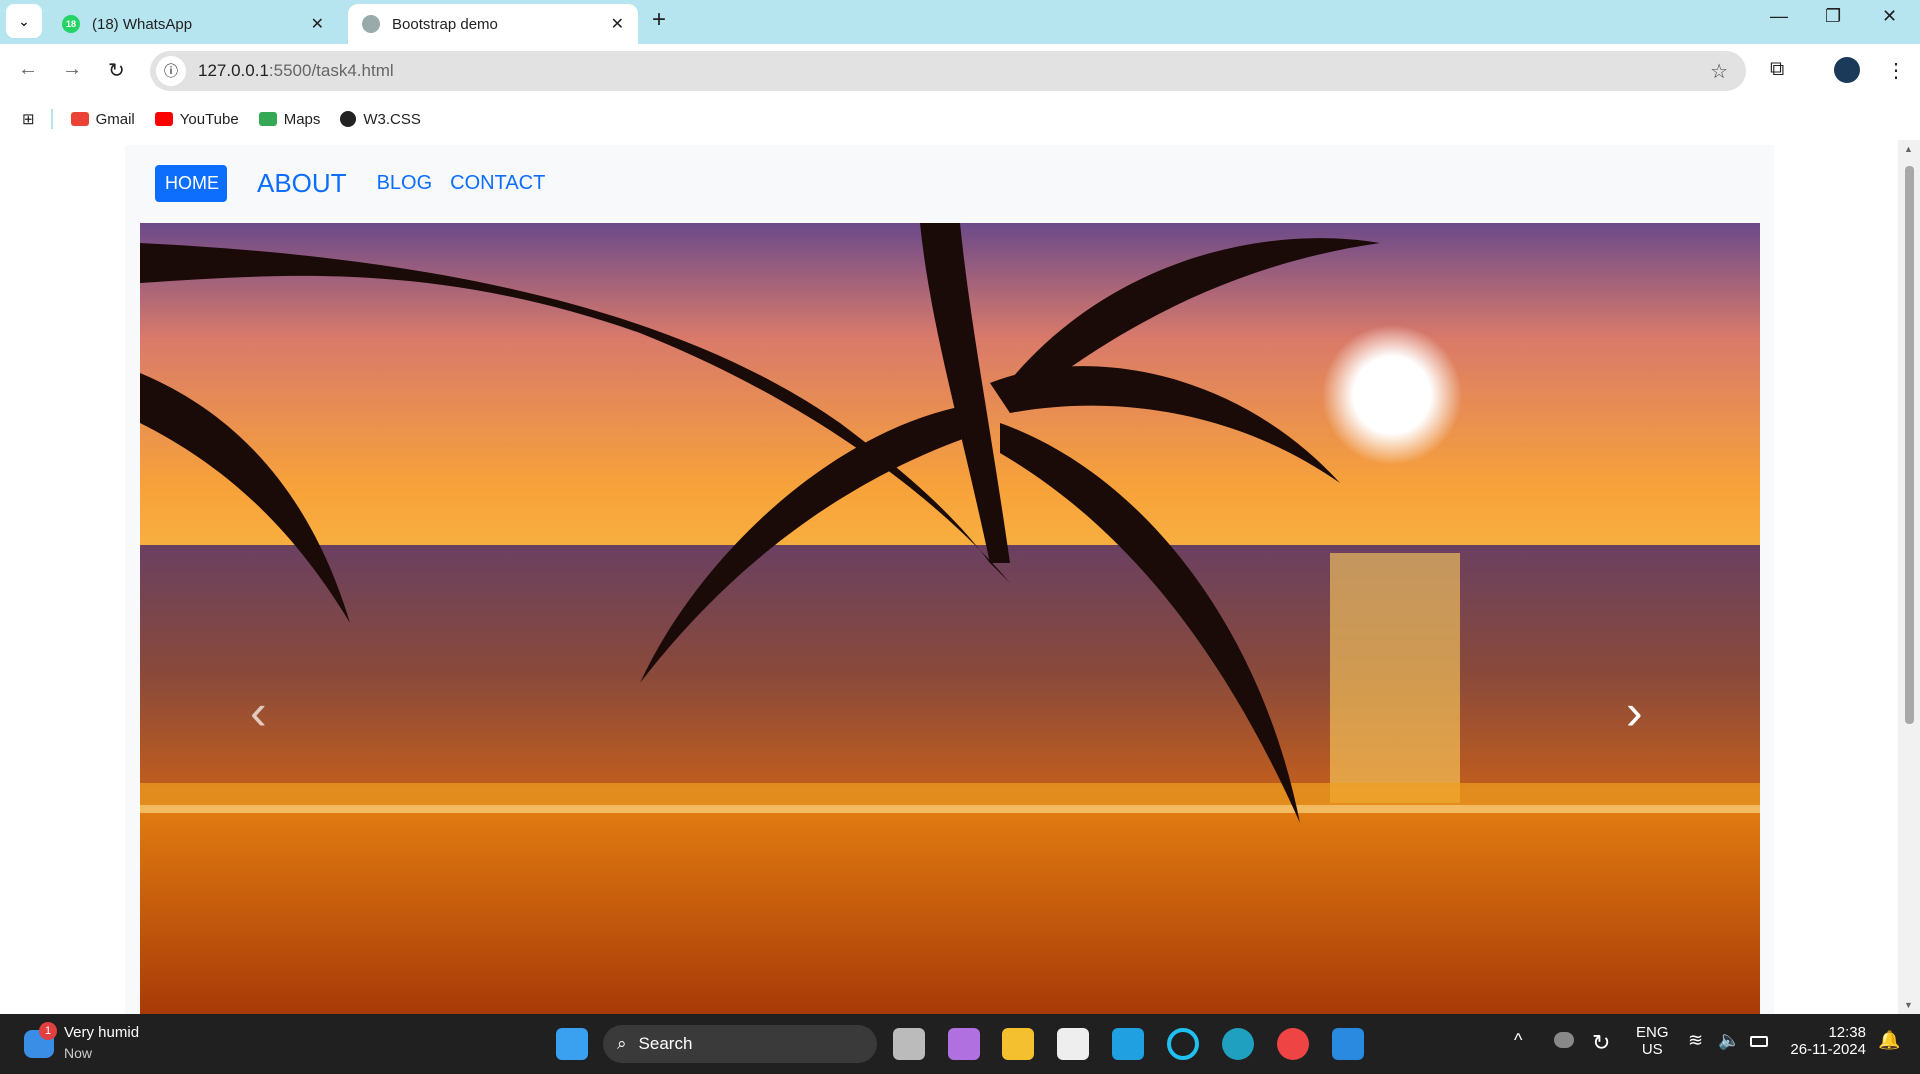 The image size is (1920, 1074). What do you see at coordinates (1896, 70) in the screenshot?
I see `menu-icon: ⋮` at bounding box center [1896, 70].